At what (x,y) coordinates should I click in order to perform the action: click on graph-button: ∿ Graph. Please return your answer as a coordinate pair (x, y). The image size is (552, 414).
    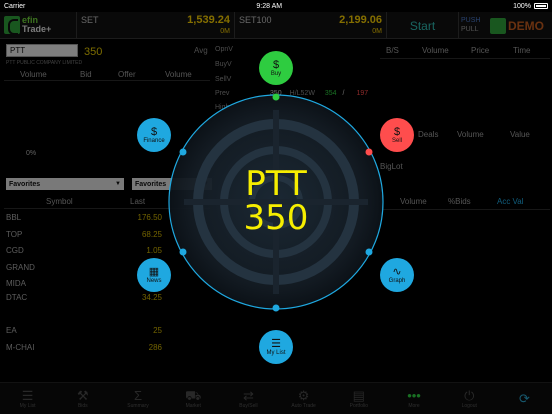
    Looking at the image, I should click on (397, 275).